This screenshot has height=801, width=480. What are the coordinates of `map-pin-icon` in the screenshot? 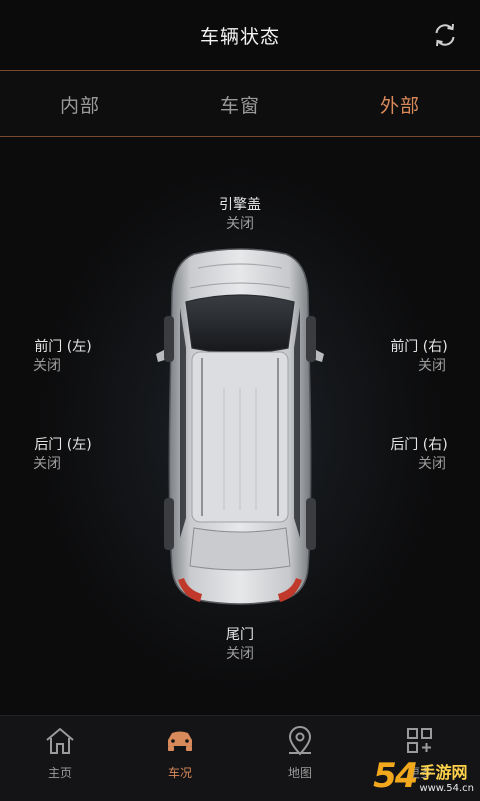 It's located at (300, 741).